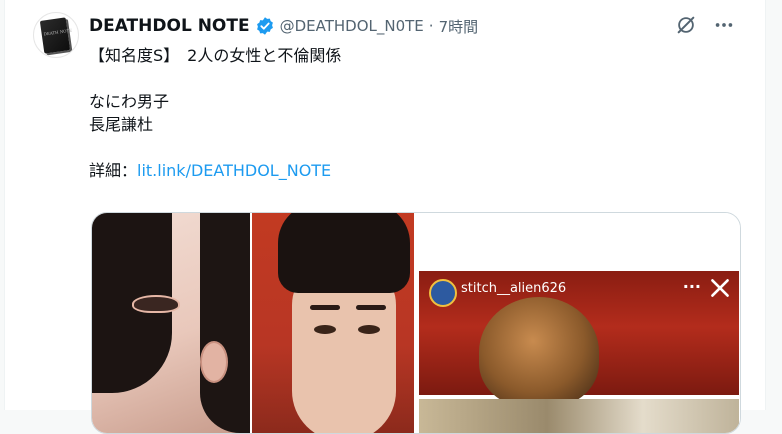 This screenshot has height=434, width=782. What do you see at coordinates (113, 170) in the screenshot?
I see `detail-label: 詳細：` at bounding box center [113, 170].